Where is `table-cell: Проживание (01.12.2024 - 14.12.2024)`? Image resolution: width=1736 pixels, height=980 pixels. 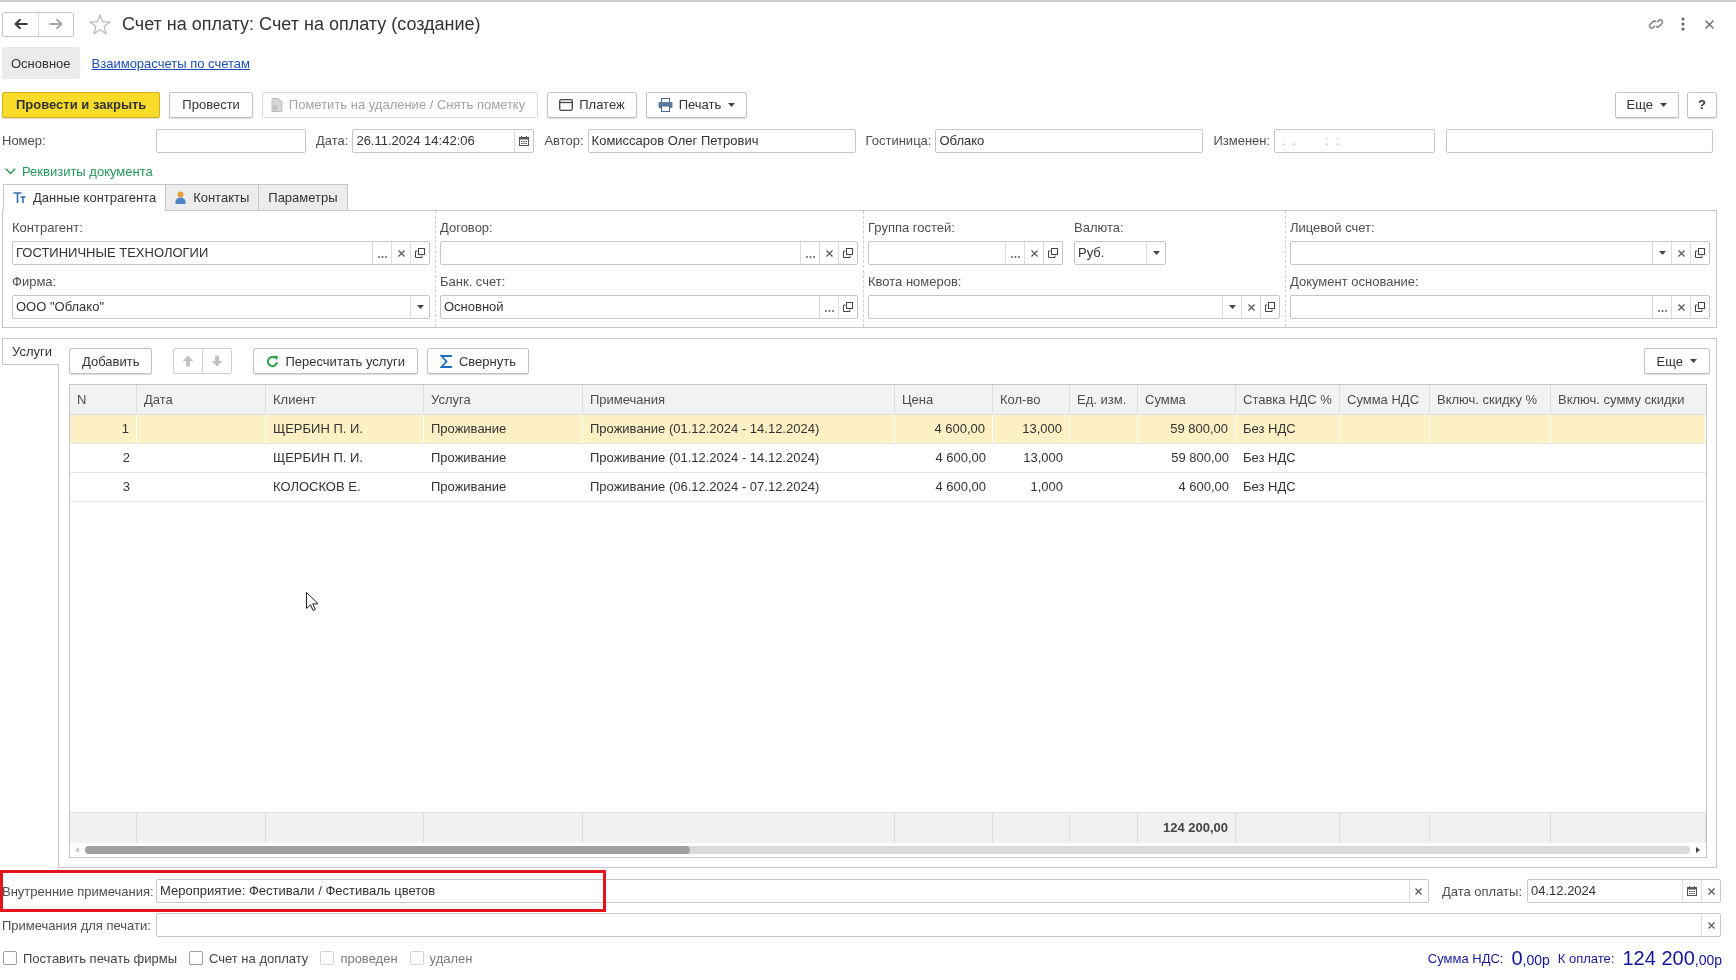
table-cell: Проживание (01.12.2024 - 14.12.2024) is located at coordinates (739, 429).